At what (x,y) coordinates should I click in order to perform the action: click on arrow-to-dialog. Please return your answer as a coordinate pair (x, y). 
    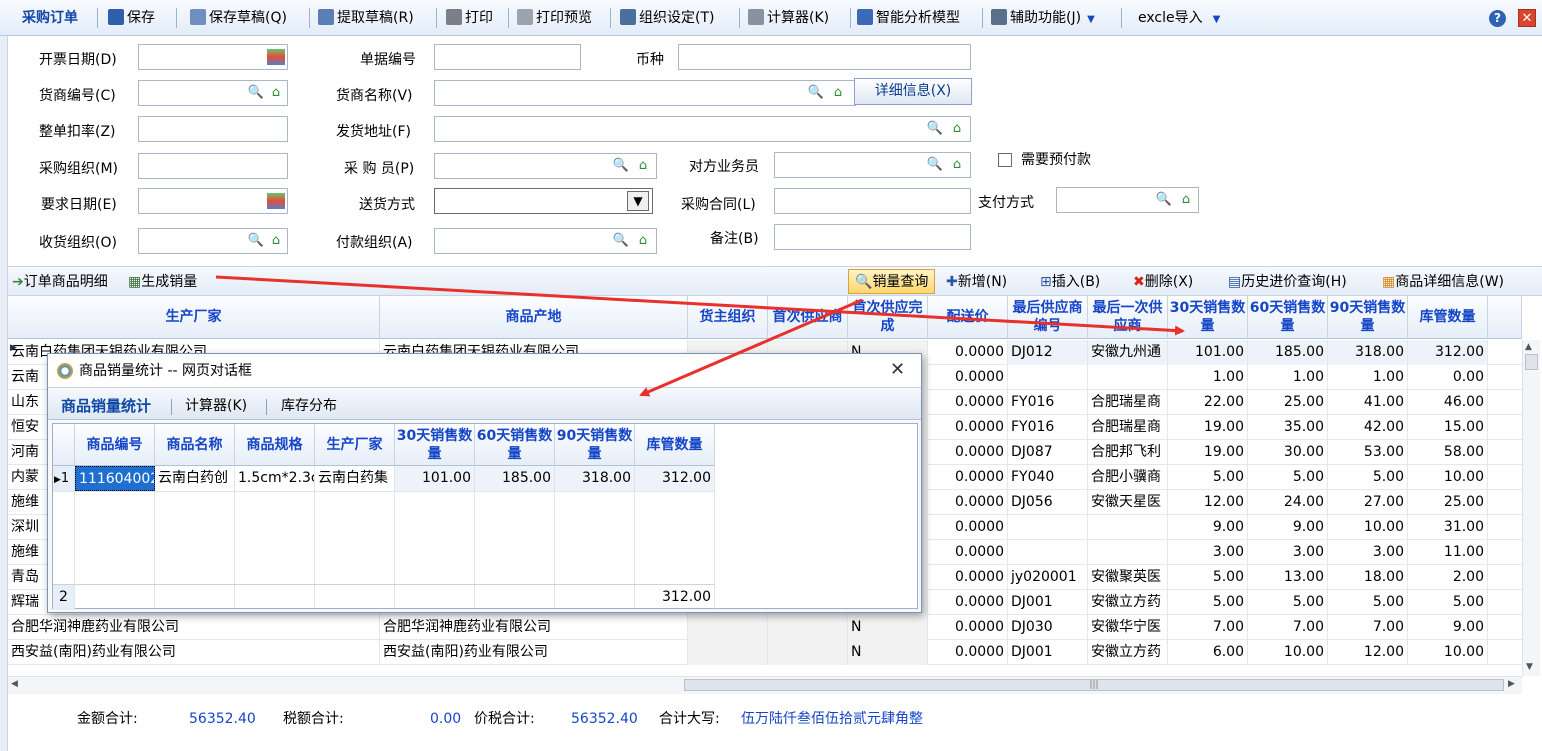
    Looking at the image, I should click on (751, 347).